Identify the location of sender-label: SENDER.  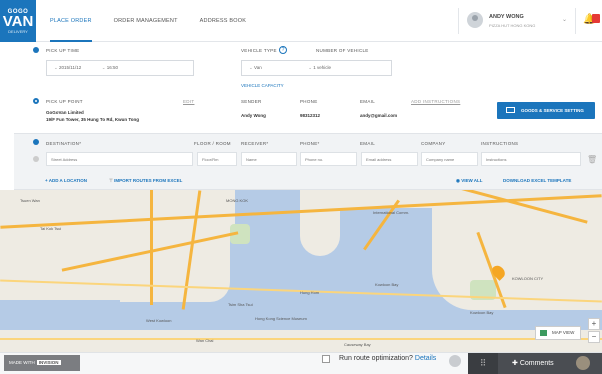
(251, 101).